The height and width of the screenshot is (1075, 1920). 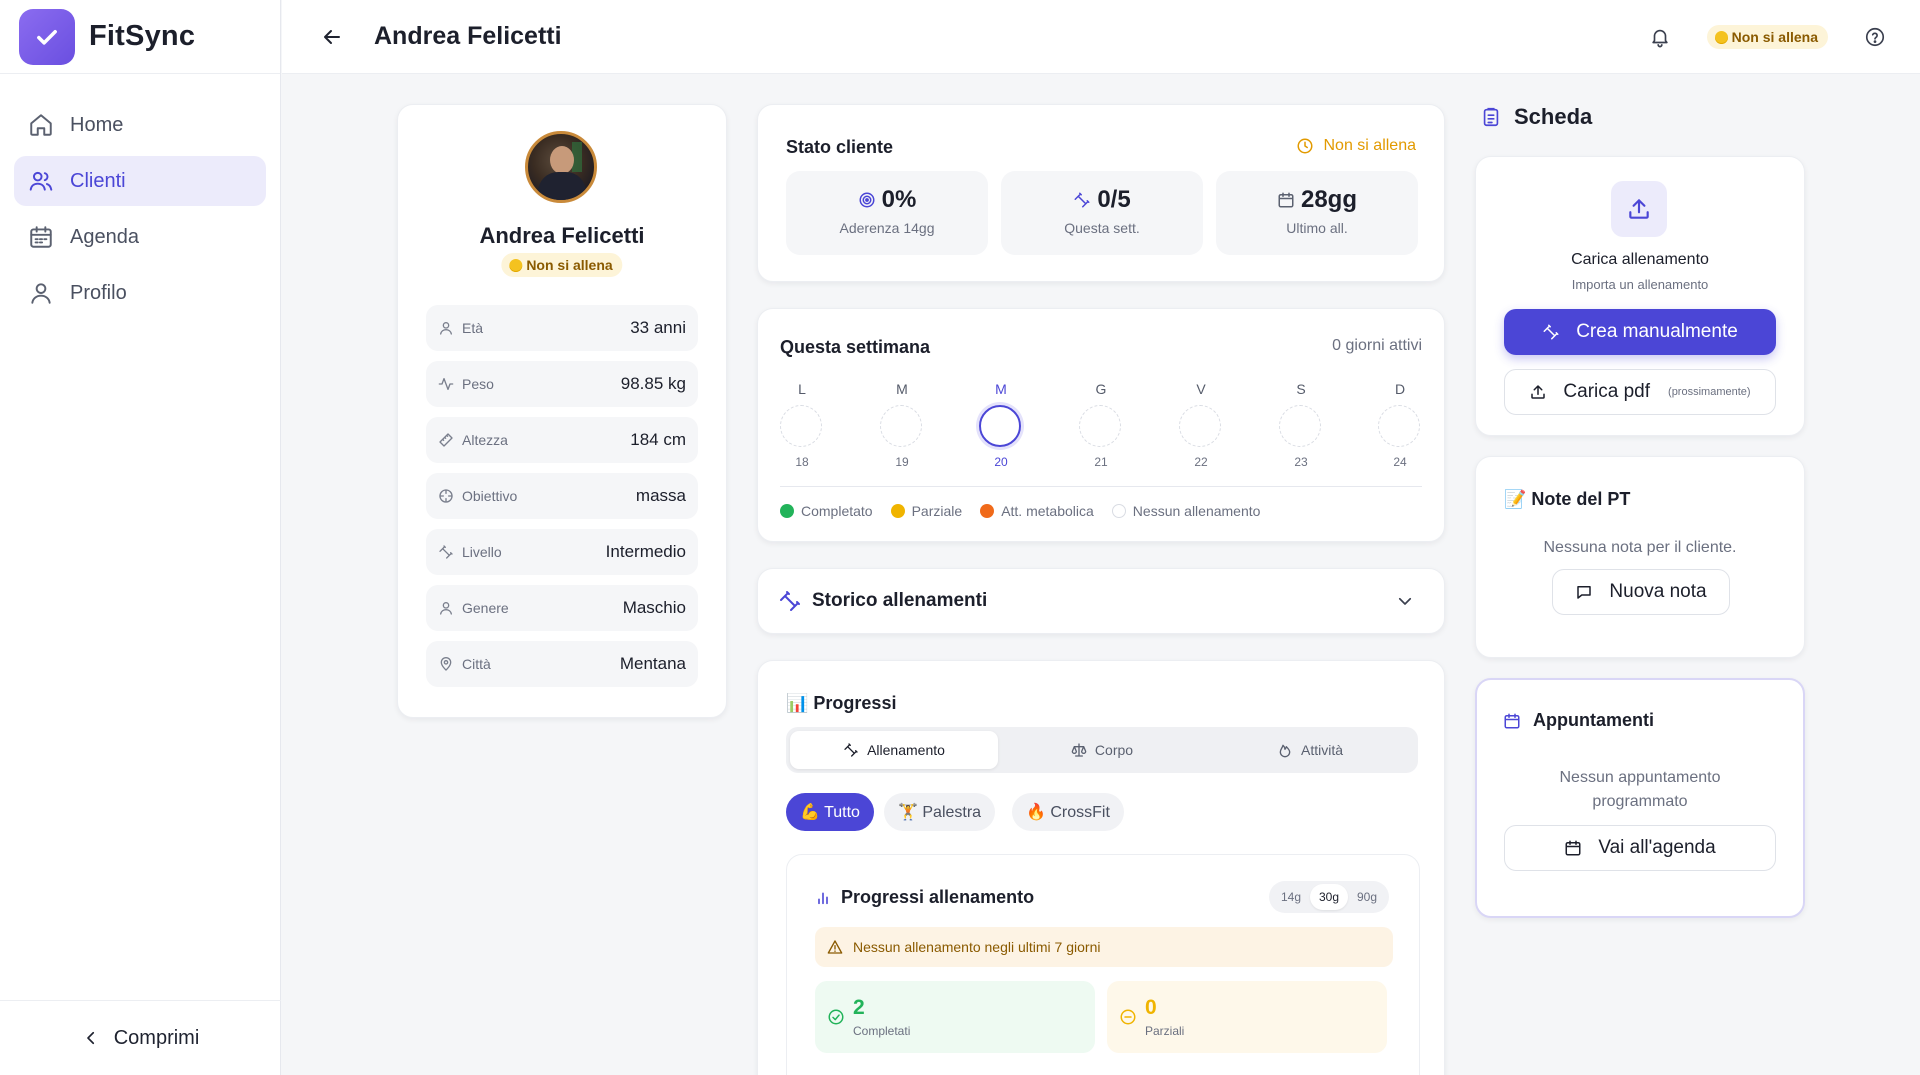 What do you see at coordinates (1301, 425) in the screenshot?
I see `day-column: S 23` at bounding box center [1301, 425].